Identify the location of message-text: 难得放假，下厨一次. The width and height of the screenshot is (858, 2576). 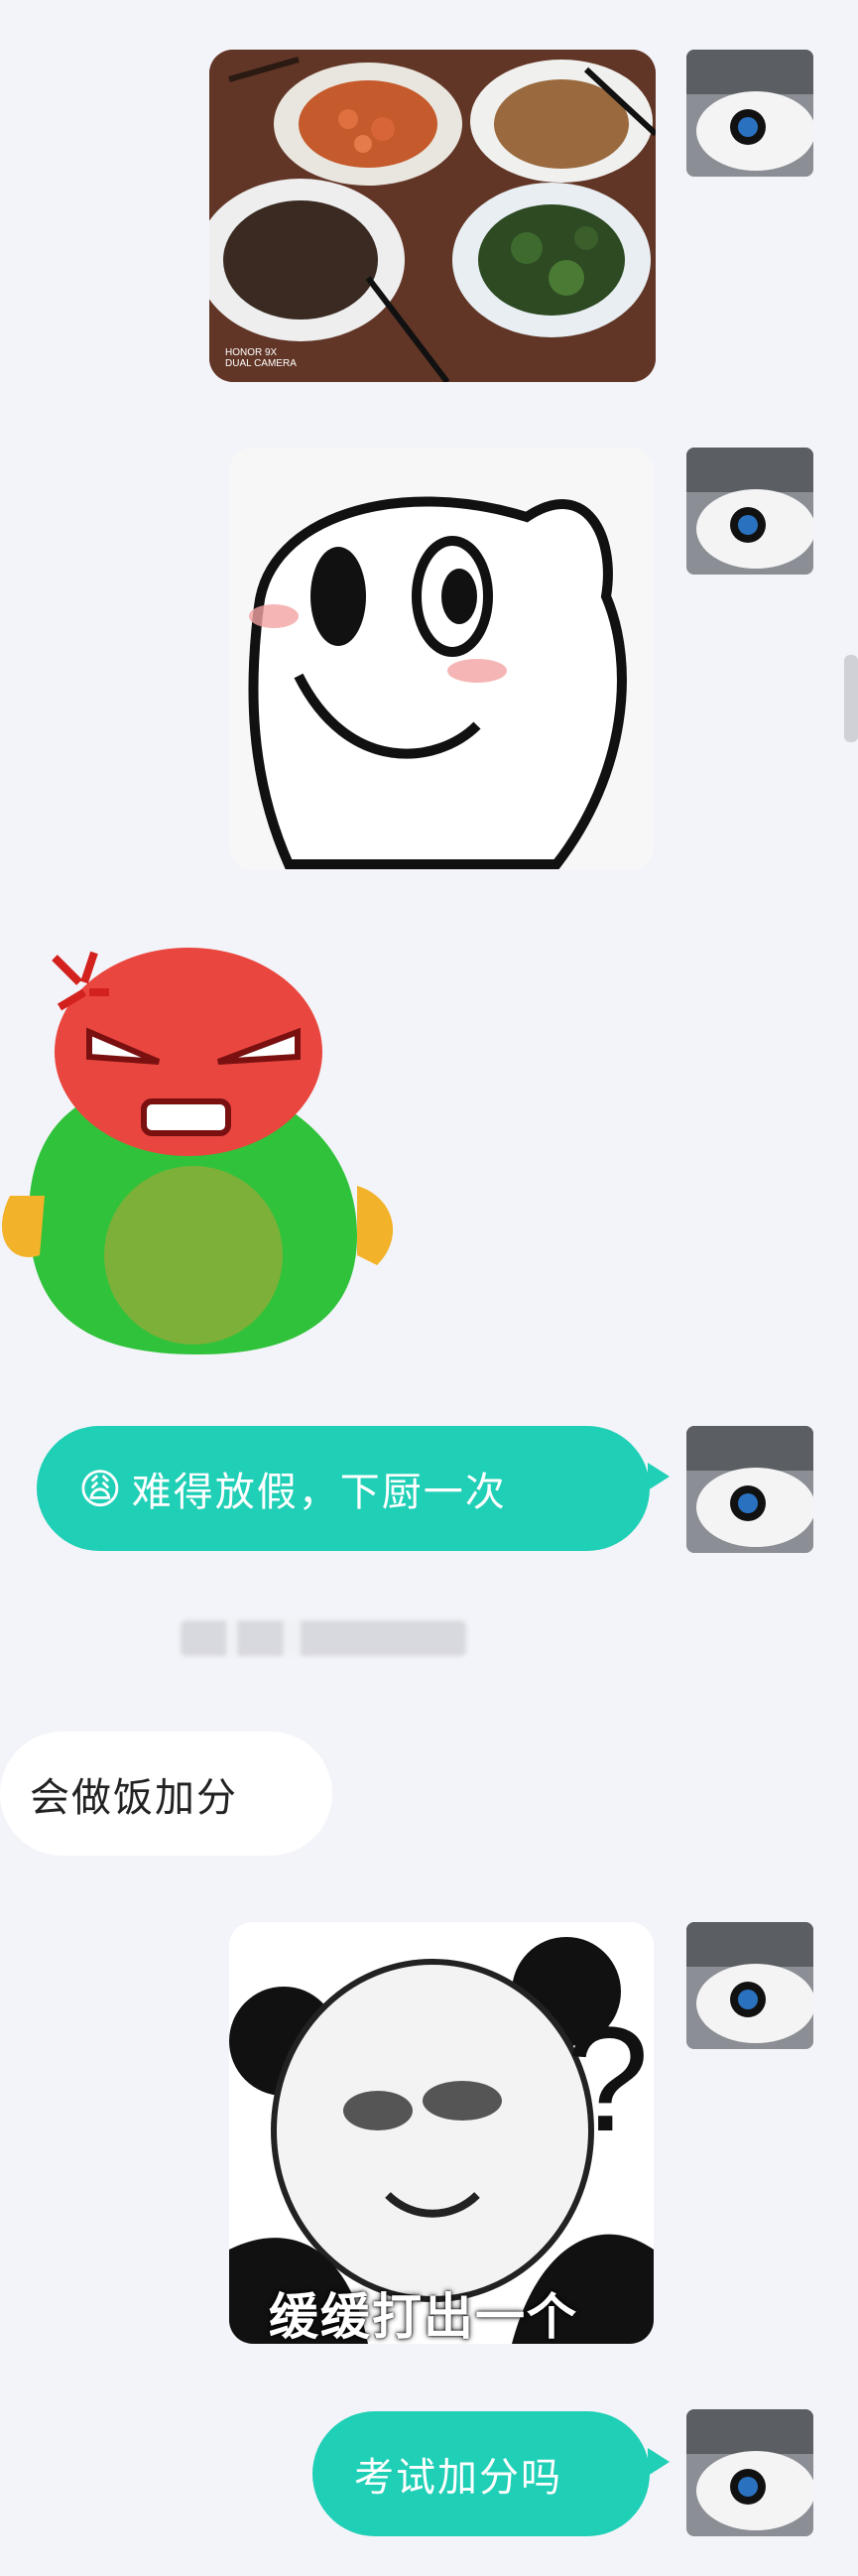
(319, 1493).